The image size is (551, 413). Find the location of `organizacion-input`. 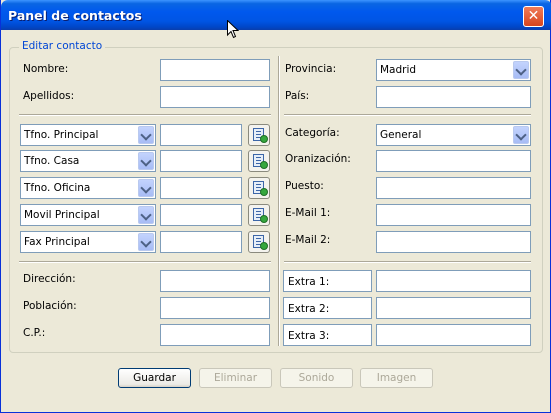

organizacion-input is located at coordinates (453, 161).